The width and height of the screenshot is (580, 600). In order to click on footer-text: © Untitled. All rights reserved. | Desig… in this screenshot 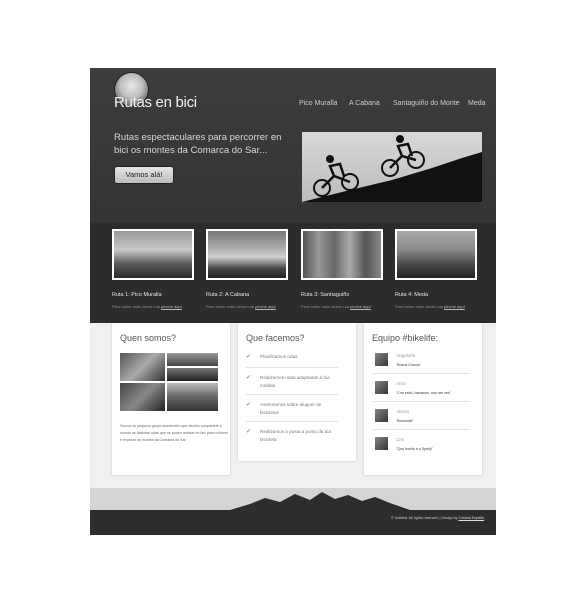, I will do `click(424, 518)`.